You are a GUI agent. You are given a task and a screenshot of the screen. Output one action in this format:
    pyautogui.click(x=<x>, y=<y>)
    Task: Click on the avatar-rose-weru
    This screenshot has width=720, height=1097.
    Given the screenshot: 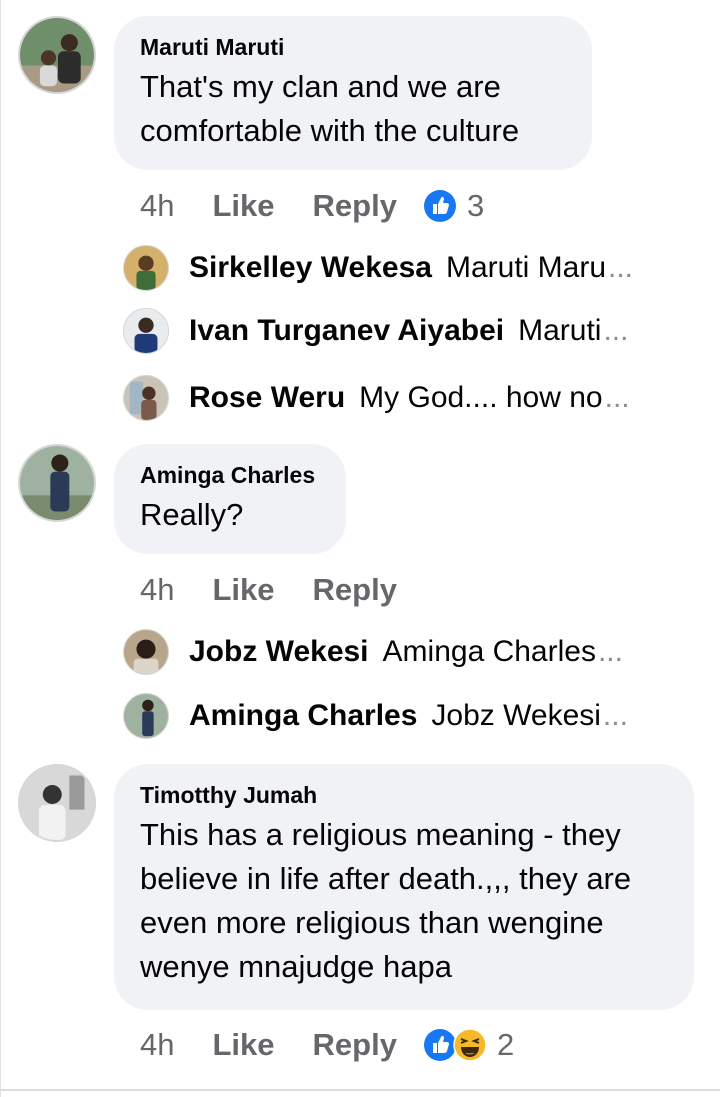 What is the action you would take?
    pyautogui.click(x=146, y=398)
    